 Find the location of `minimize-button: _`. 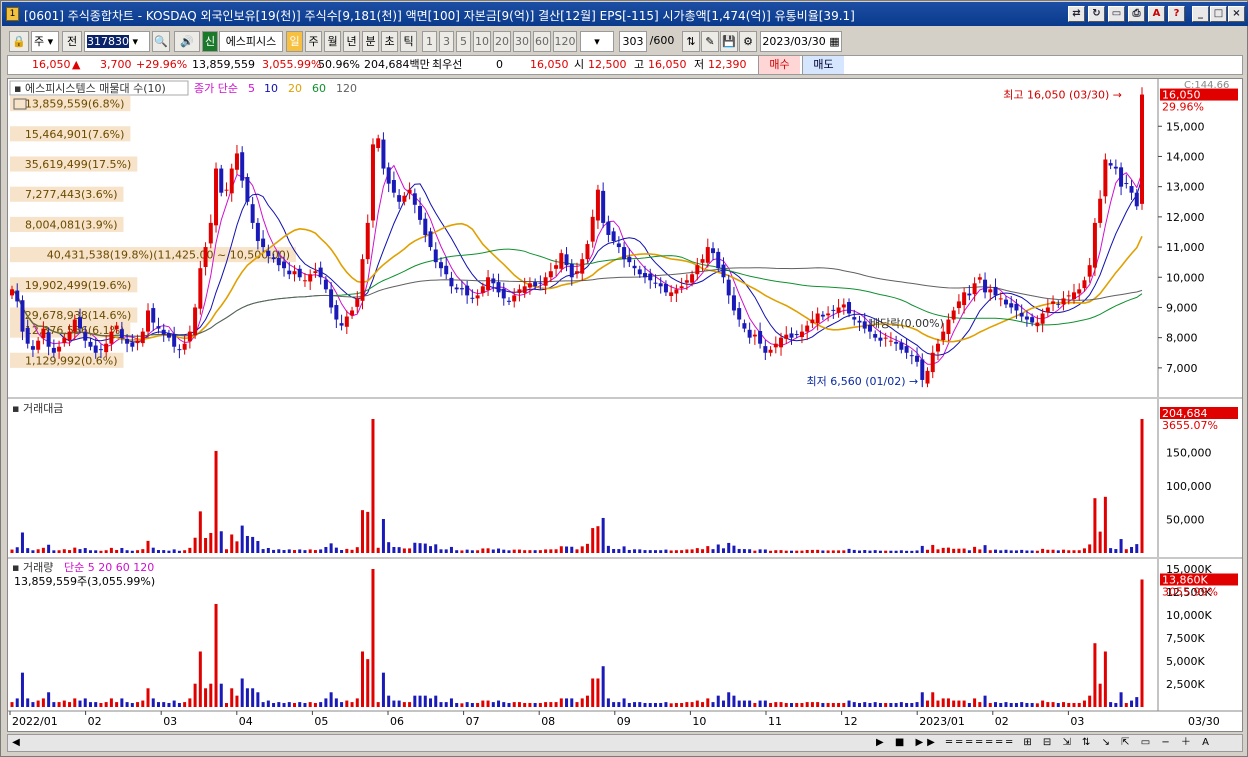

minimize-button: _ is located at coordinates (1200, 14).